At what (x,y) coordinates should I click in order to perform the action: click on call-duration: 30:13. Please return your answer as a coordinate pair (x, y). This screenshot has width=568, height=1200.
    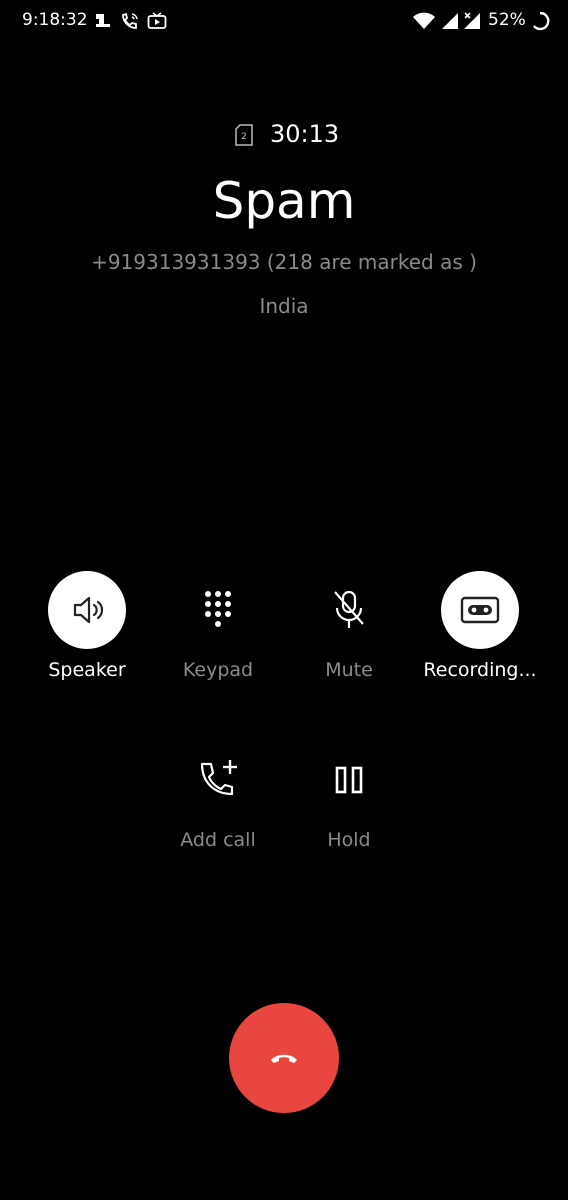
    Looking at the image, I should click on (305, 134).